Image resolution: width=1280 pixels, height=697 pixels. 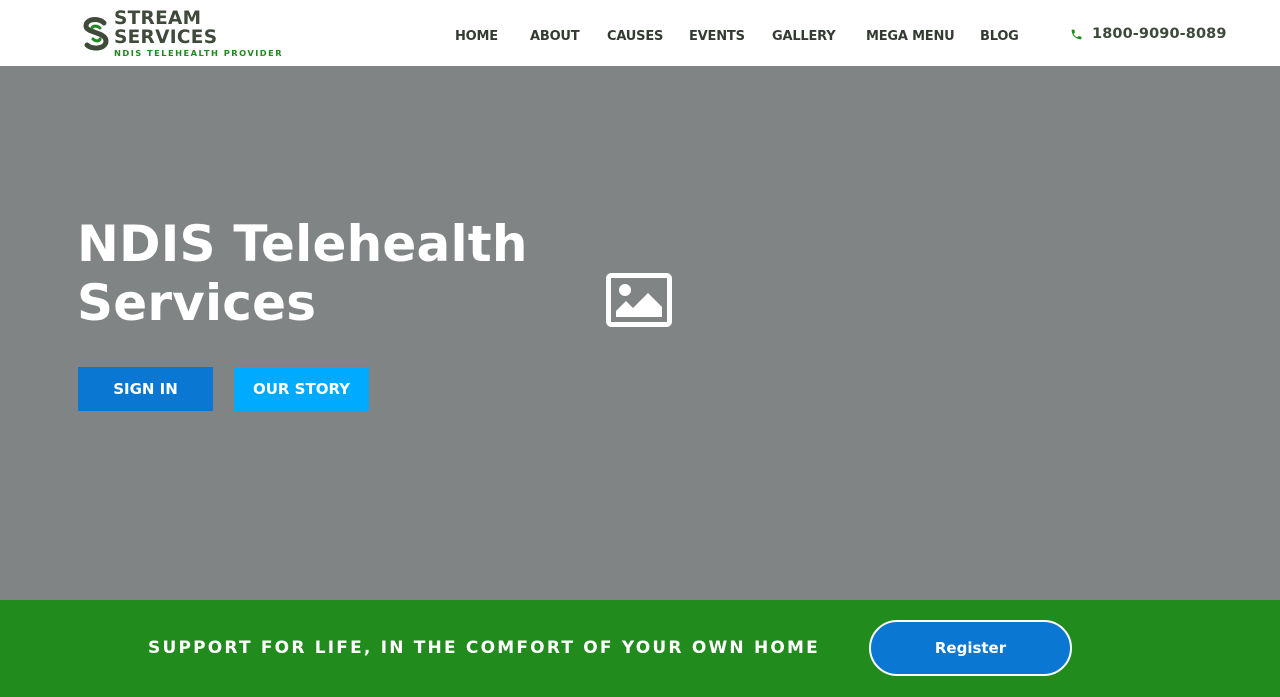 I want to click on phone-number: 1800-9090-8089, so click(x=1159, y=34).